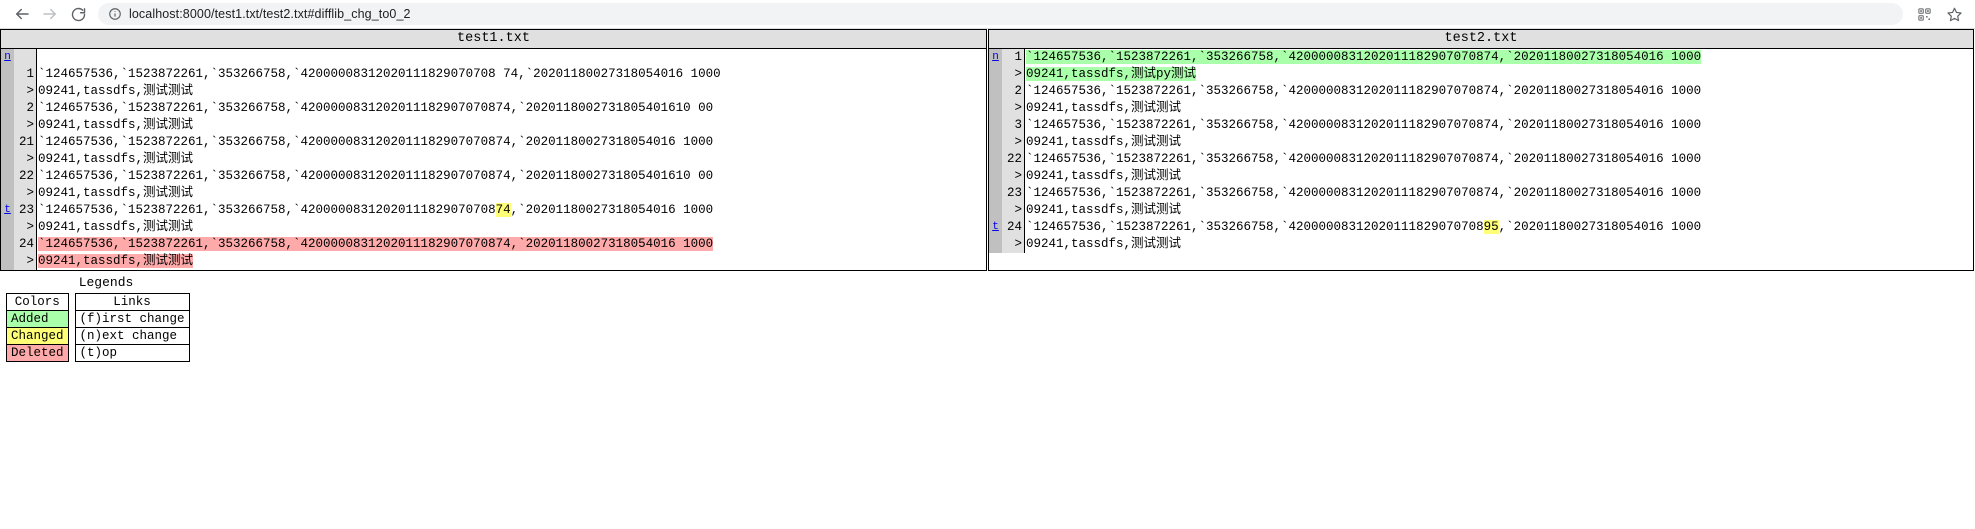  What do you see at coordinates (99, 353) in the screenshot?
I see `legend-link: (t)op` at bounding box center [99, 353].